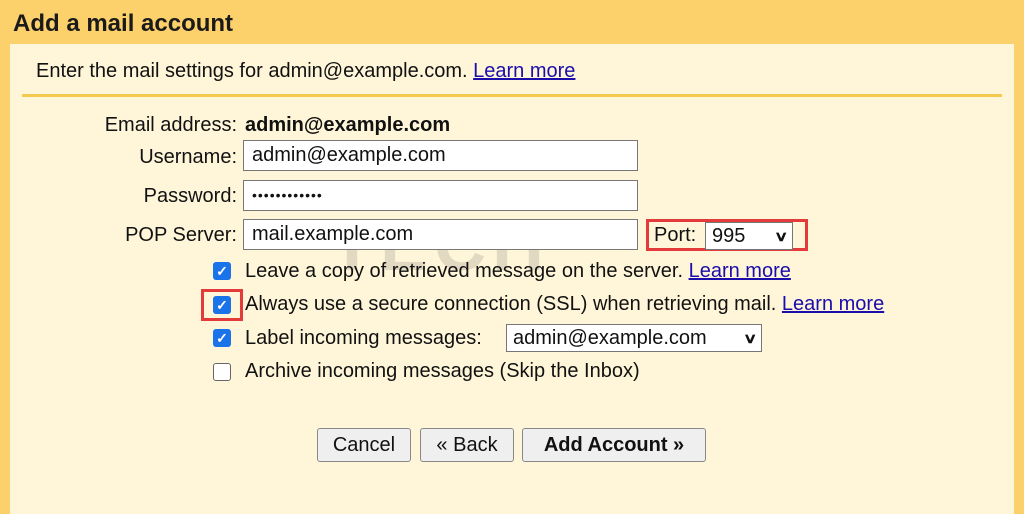  What do you see at coordinates (440, 234) in the screenshot?
I see `pop-server-input: mail.example.com` at bounding box center [440, 234].